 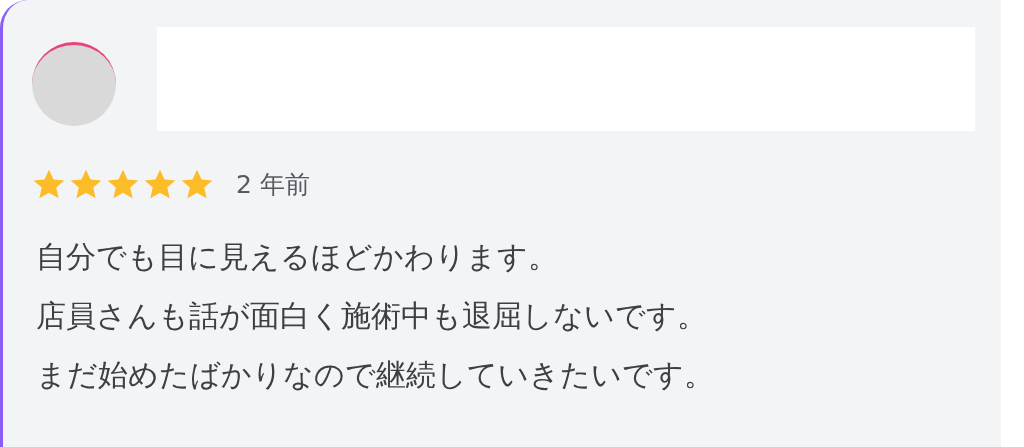 I want to click on review-line: 店員さんも話が面白く施術中も退屈しないです。, so click(x=371, y=316).